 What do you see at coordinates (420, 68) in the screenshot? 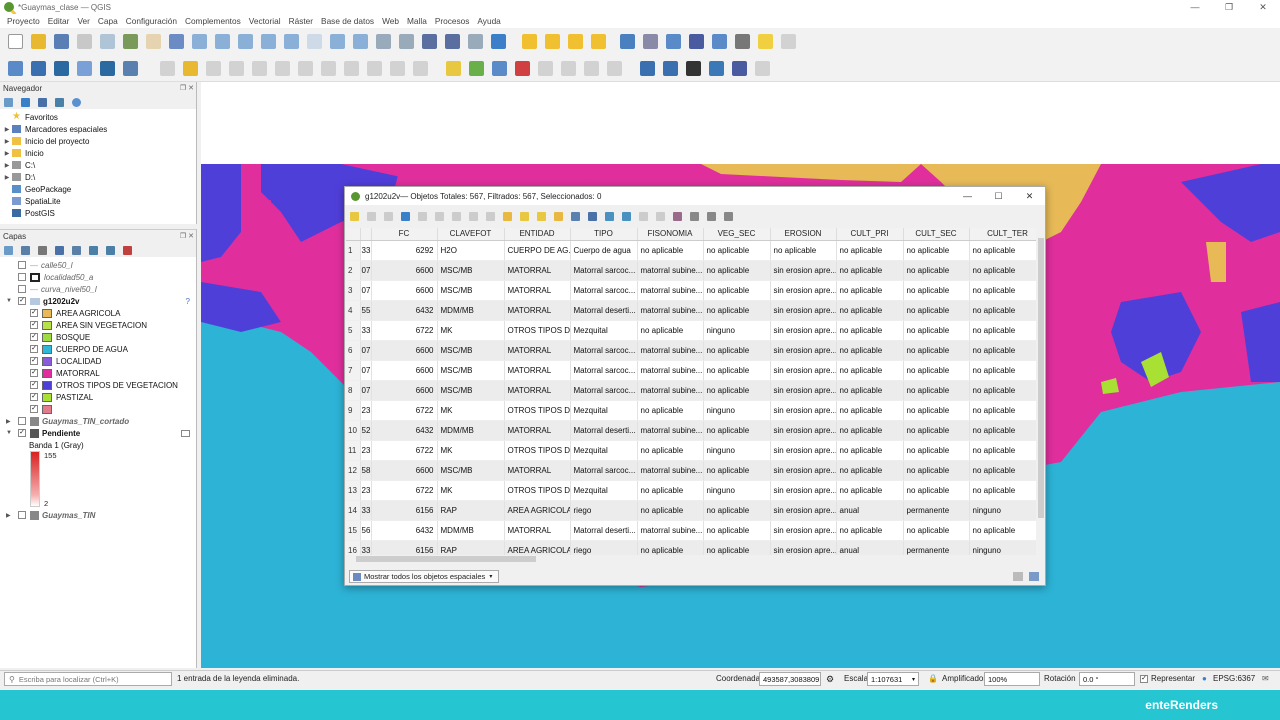
I see `redo-icon` at bounding box center [420, 68].